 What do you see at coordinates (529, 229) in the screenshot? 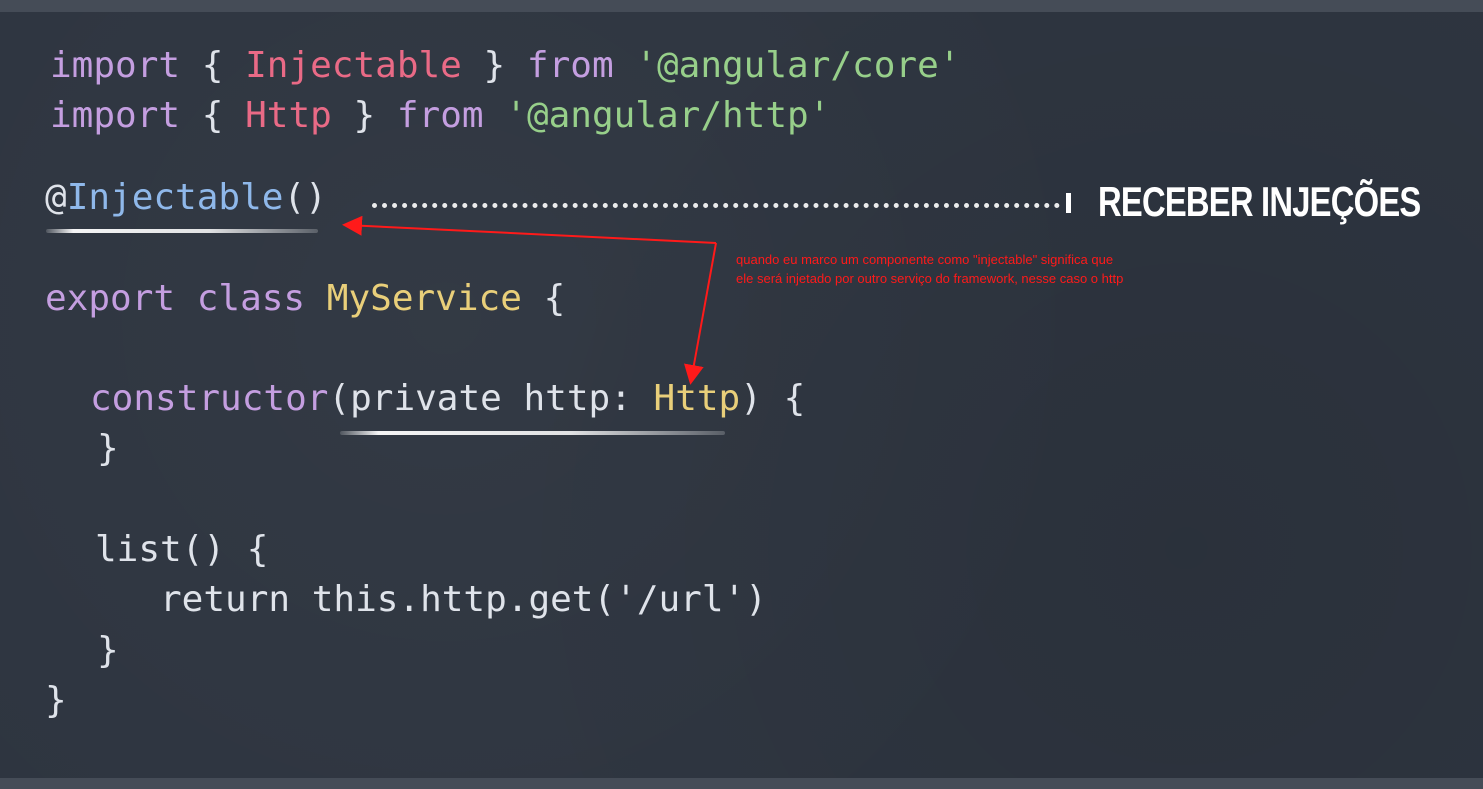
I see `arrow-to-decorator` at bounding box center [529, 229].